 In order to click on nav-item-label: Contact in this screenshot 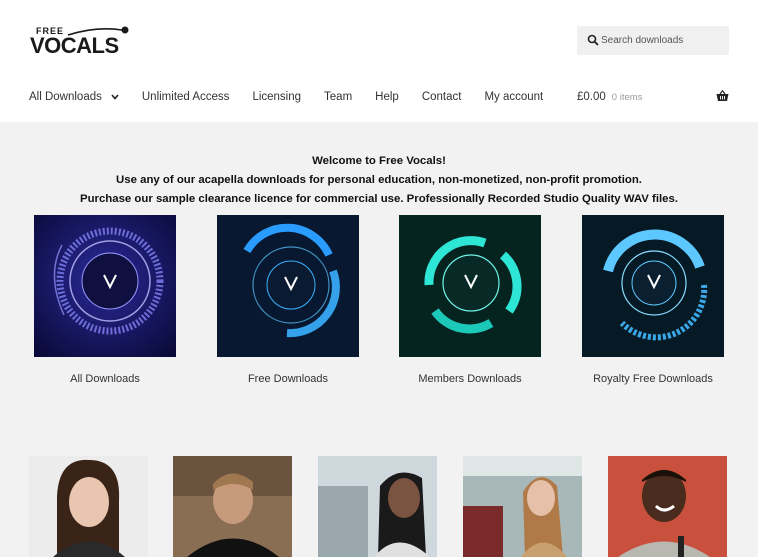, I will do `click(441, 97)`.